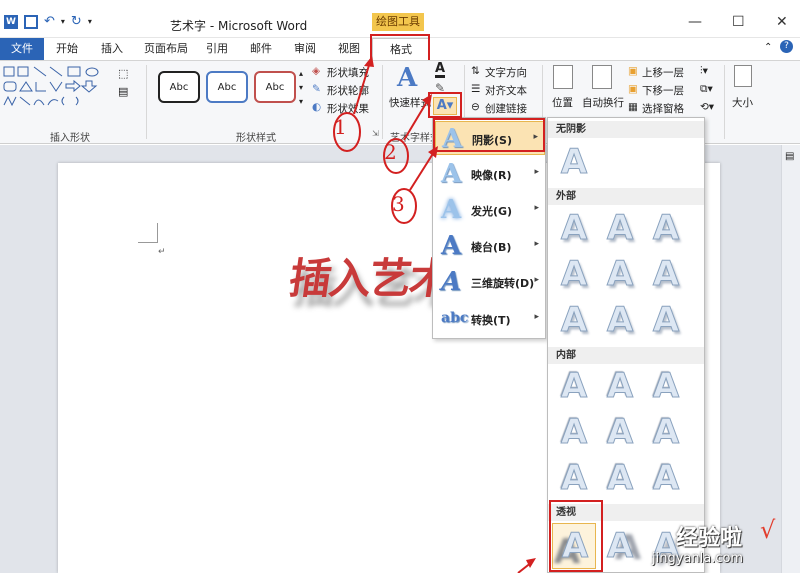  What do you see at coordinates (698, 558) in the screenshot?
I see `watermark-url: jingyanla.com` at bounding box center [698, 558].